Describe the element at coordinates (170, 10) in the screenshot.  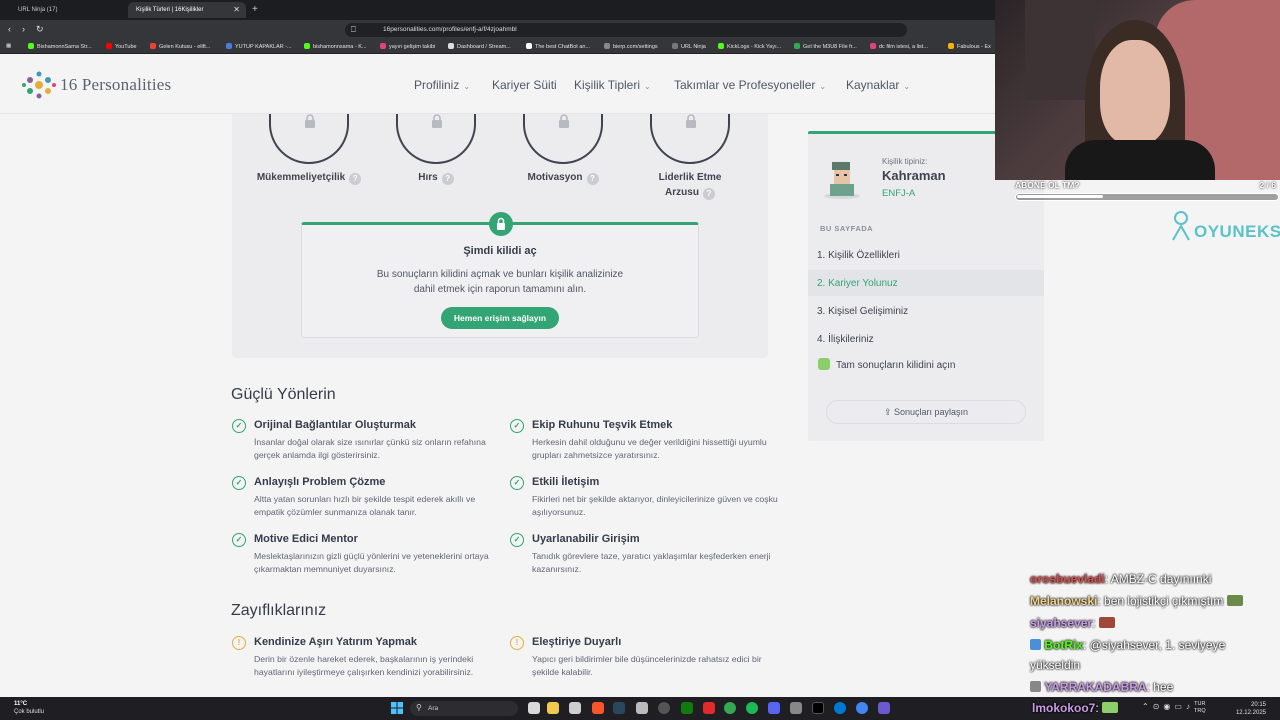
I see `tab-title: Kişilik Türleri | 16Kişilikler` at that location.